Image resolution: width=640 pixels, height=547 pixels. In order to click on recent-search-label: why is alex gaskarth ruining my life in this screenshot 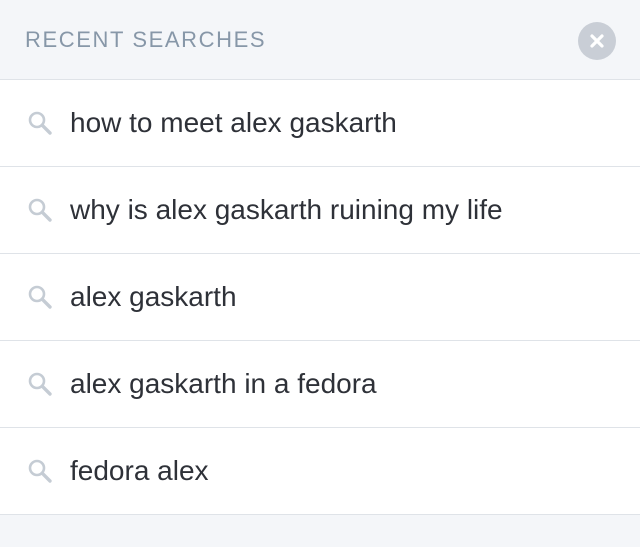, I will do `click(286, 209)`.